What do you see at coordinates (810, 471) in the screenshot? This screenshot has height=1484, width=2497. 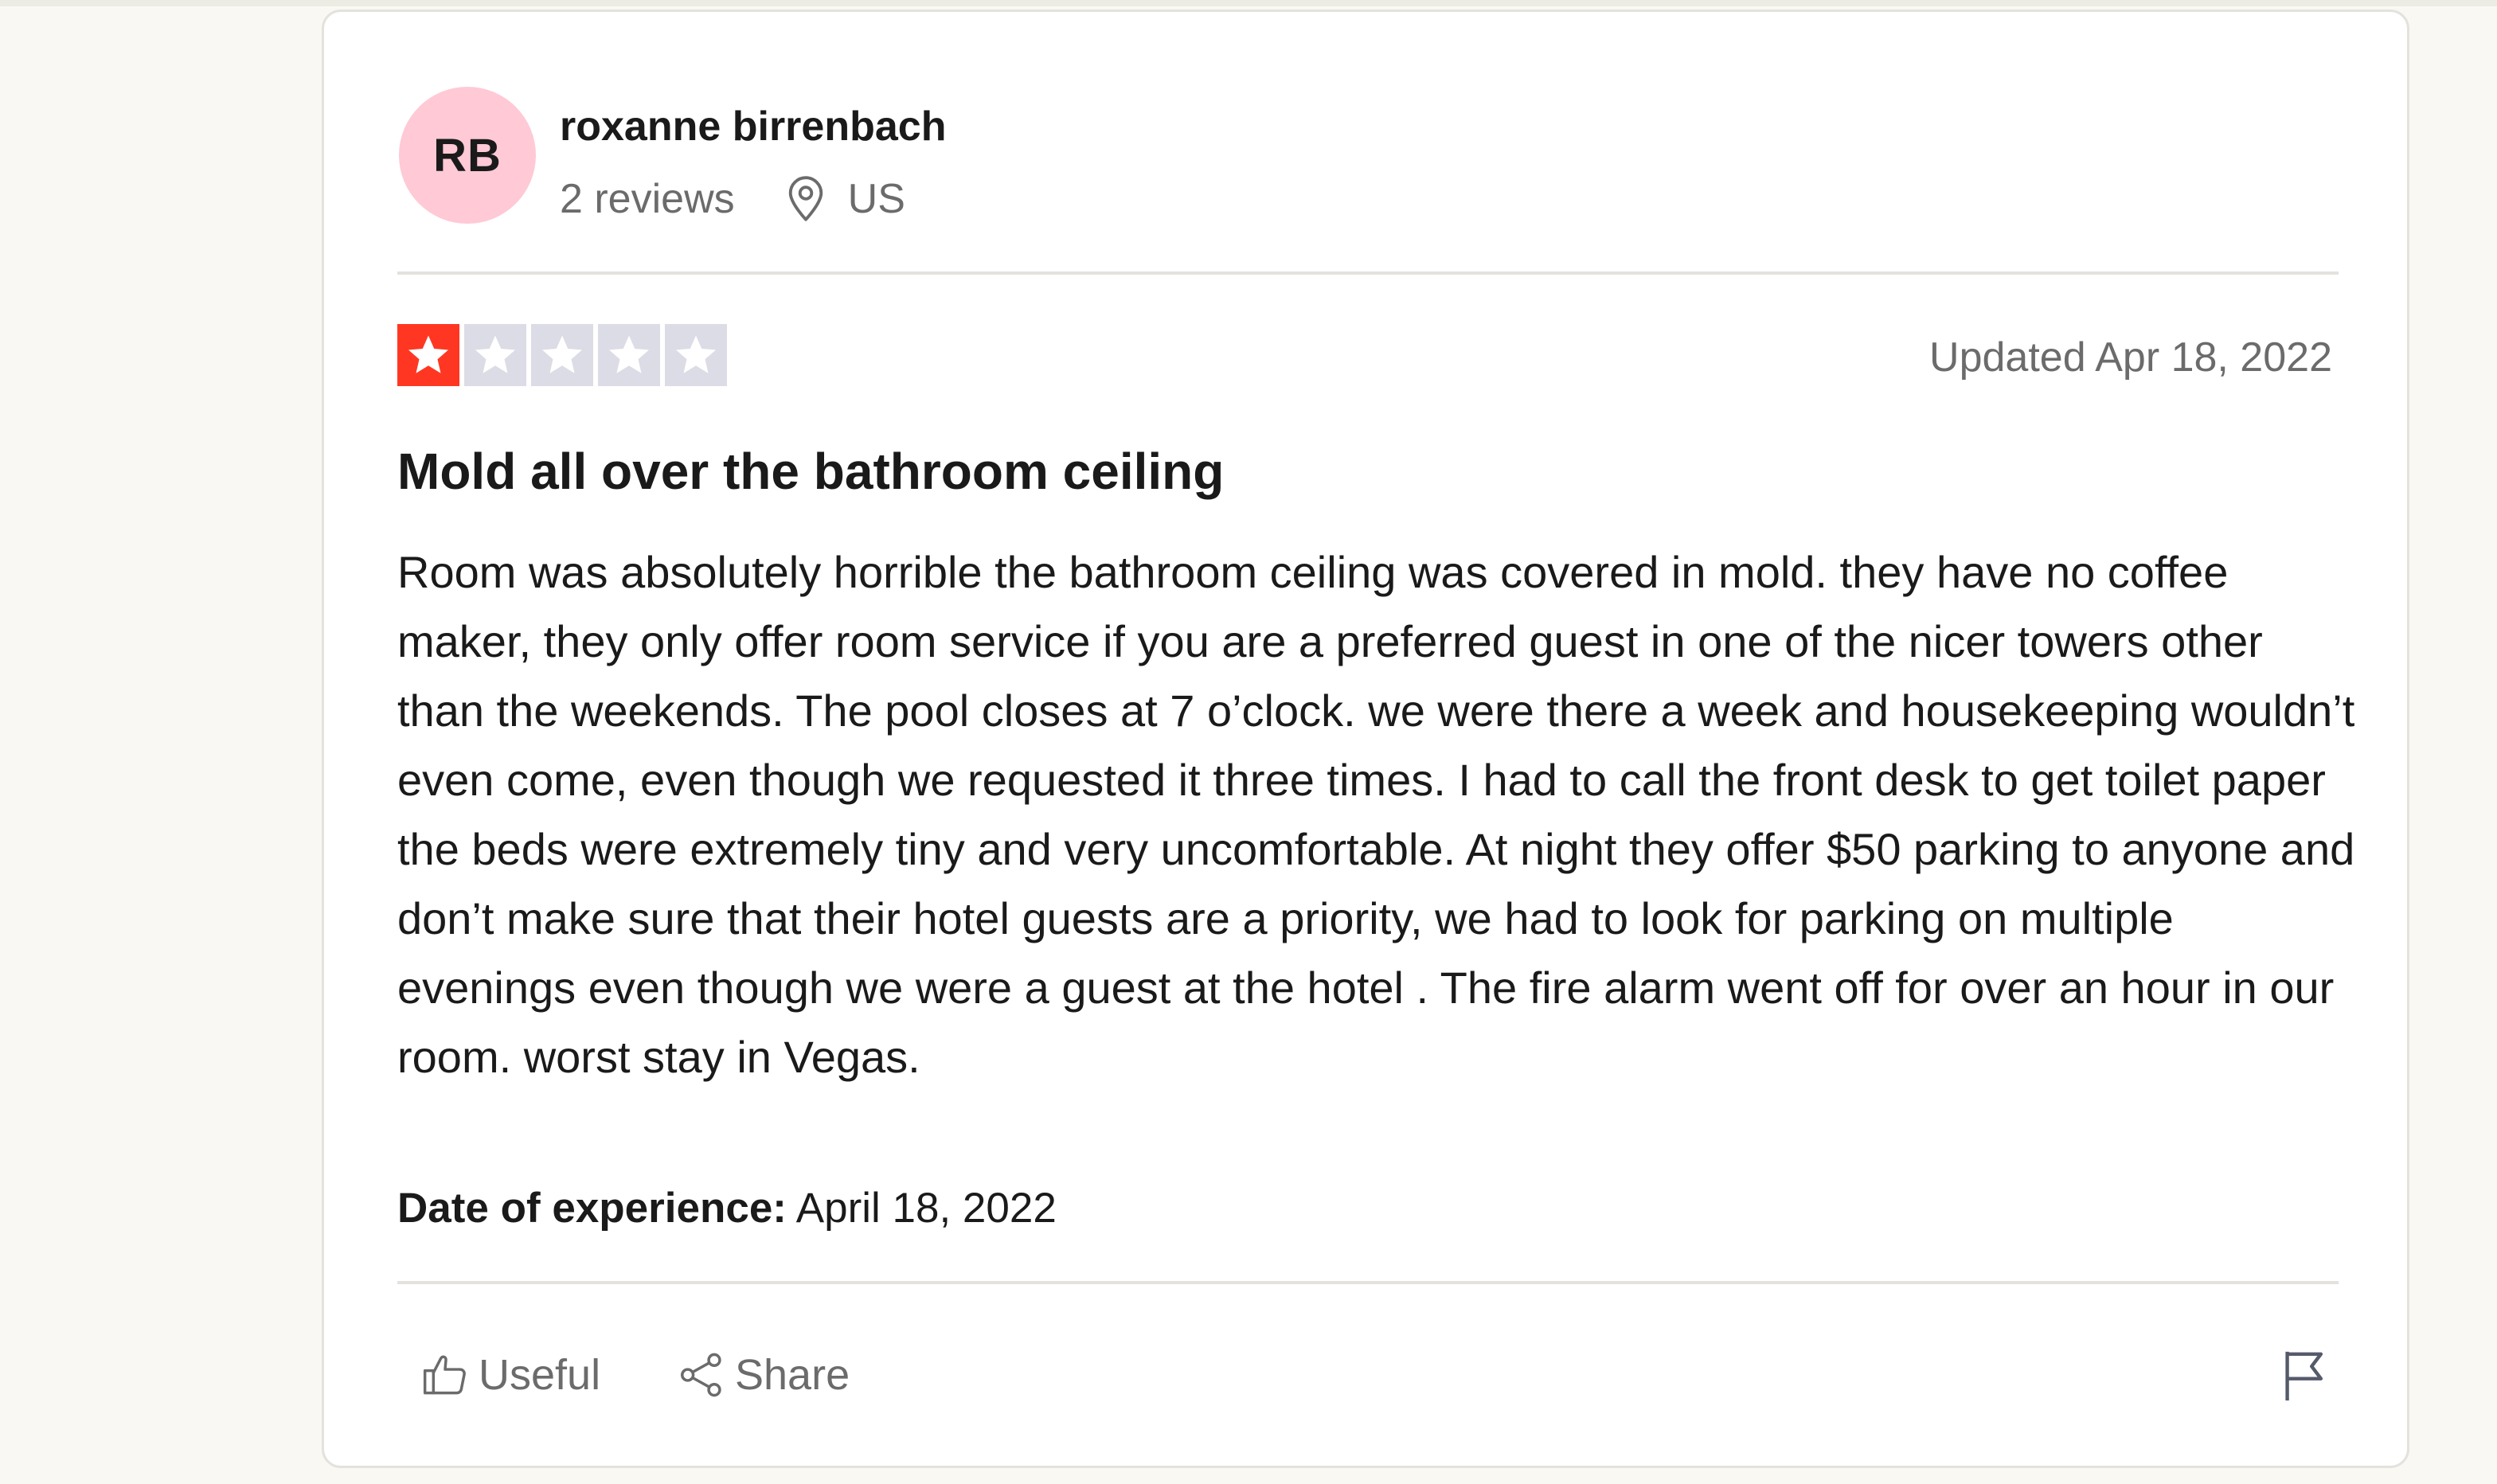 I see `review-title: Mold all over the bathroom ceiling` at bounding box center [810, 471].